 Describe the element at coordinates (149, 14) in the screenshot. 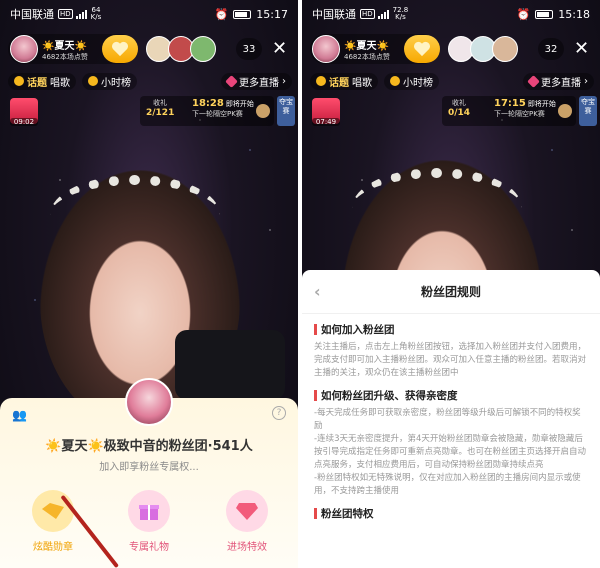

I see `status-bar: 中国联通 HD 64 K/s ⏰ 15:17` at that location.